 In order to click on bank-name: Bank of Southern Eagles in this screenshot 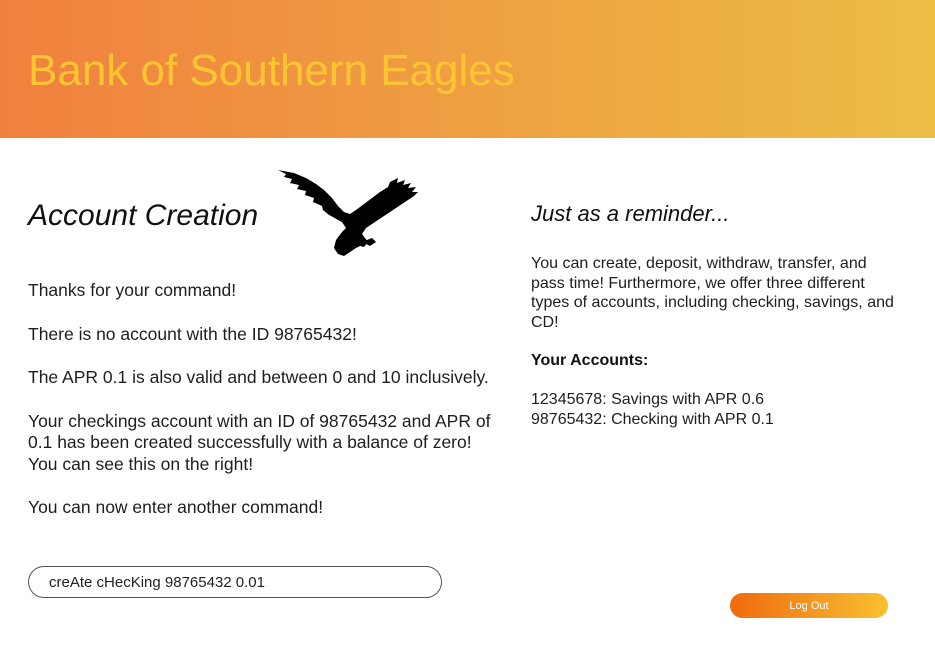, I will do `click(271, 70)`.